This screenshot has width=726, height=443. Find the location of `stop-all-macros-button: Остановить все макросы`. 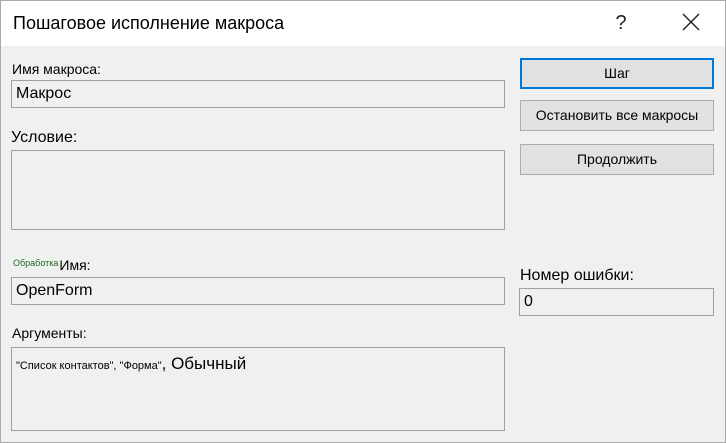

stop-all-macros-button: Остановить все макросы is located at coordinates (617, 115).